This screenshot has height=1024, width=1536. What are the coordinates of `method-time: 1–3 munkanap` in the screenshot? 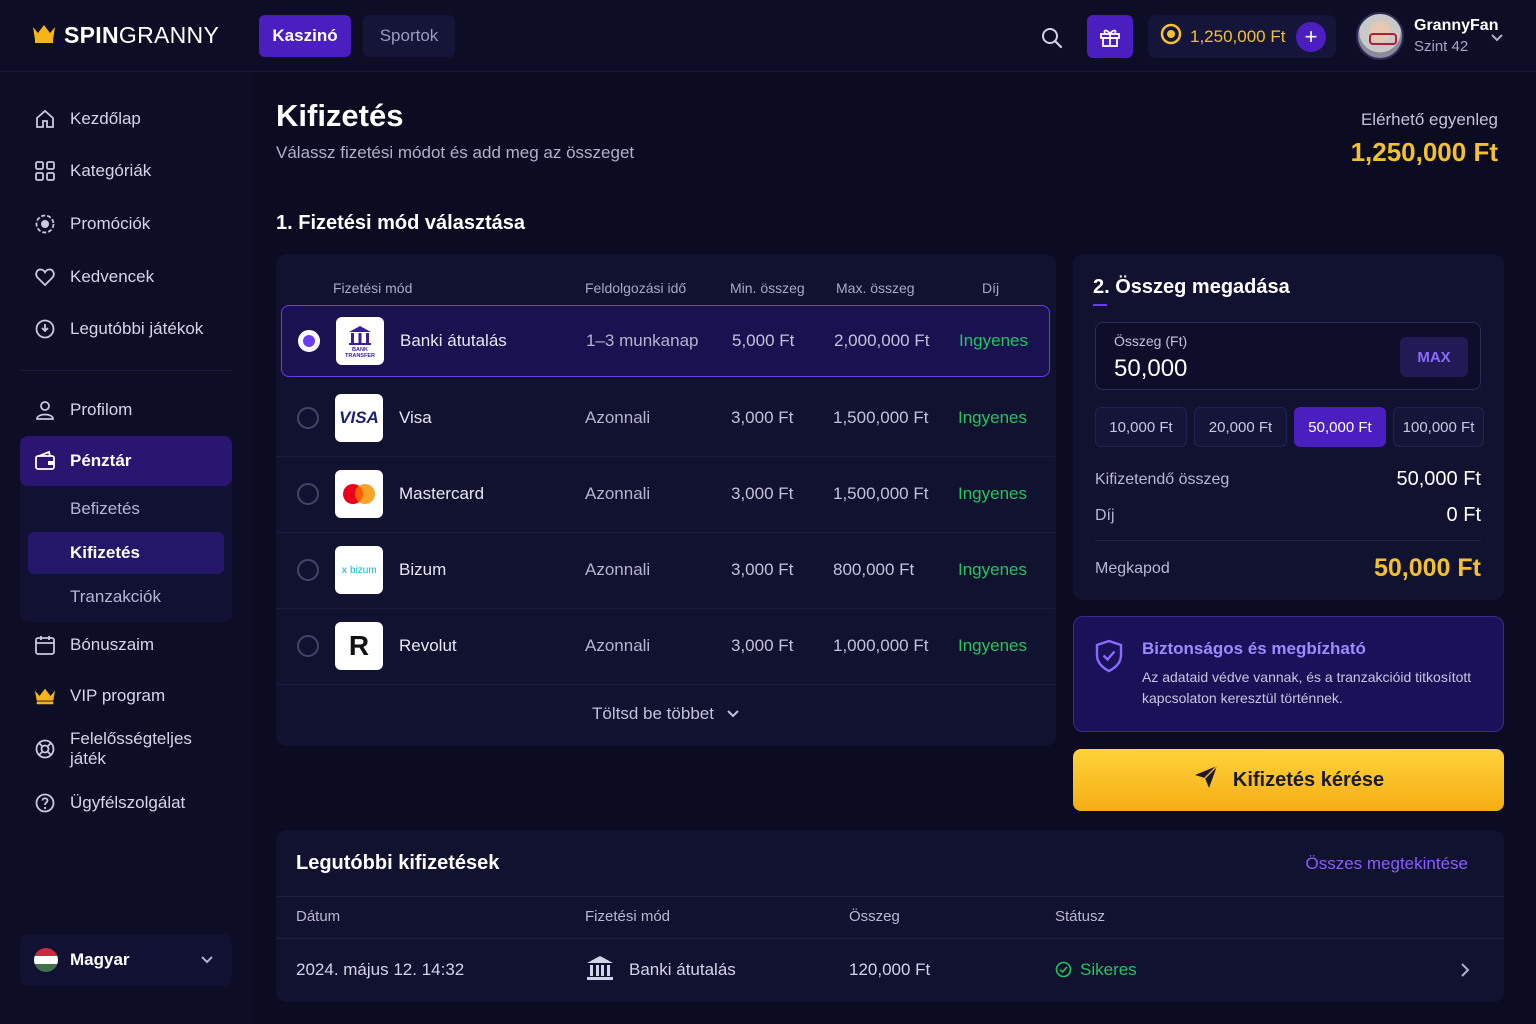 It's located at (642, 340).